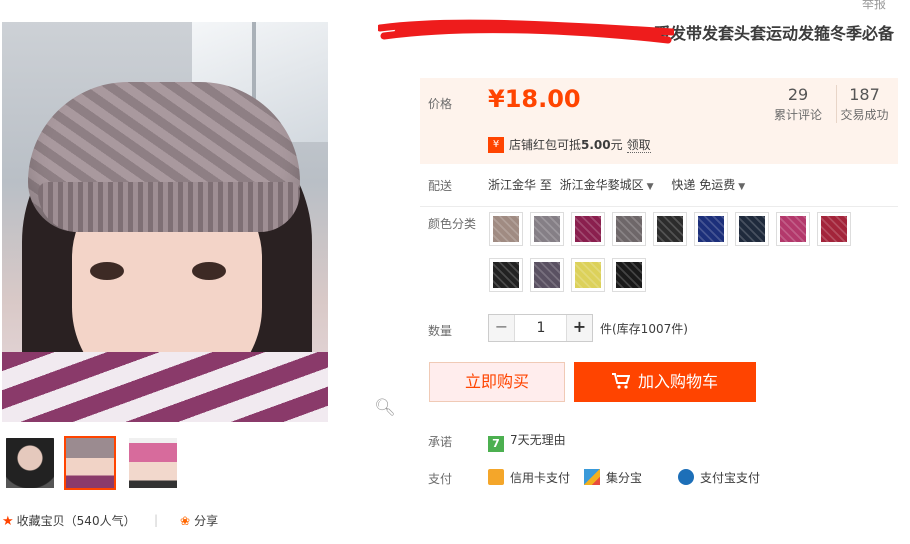 This screenshot has width=910, height=544. What do you see at coordinates (496, 444) in the screenshot?
I see `seven-day-return-icon: 7` at bounding box center [496, 444].